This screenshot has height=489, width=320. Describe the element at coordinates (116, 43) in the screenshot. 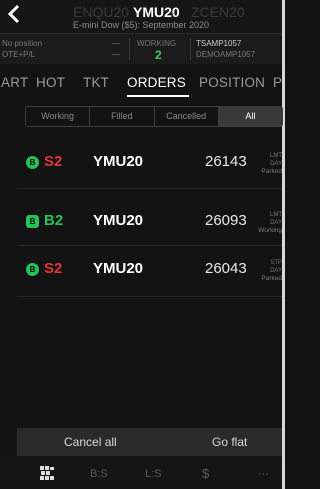

I see `position-value: —` at that location.